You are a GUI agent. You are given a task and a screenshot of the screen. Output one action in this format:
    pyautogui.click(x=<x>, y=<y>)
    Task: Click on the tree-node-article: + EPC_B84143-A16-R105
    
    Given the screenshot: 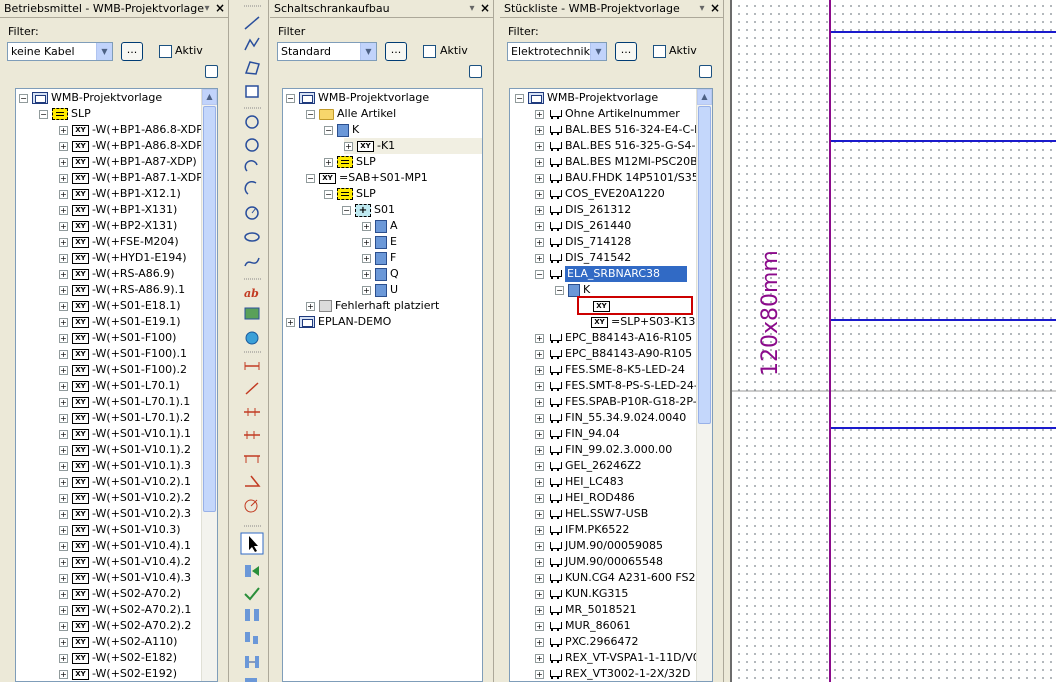 What is the action you would take?
    pyautogui.click(x=613, y=338)
    